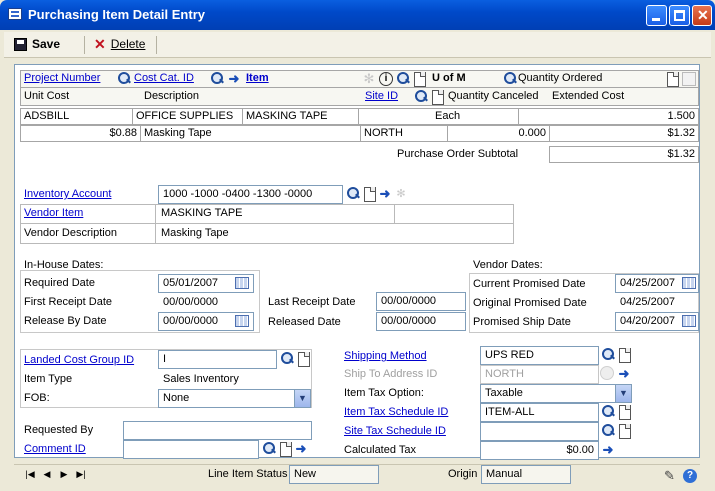 Image resolution: width=715 pixels, height=491 pixels. I want to click on save-button: Save, so click(37, 44).